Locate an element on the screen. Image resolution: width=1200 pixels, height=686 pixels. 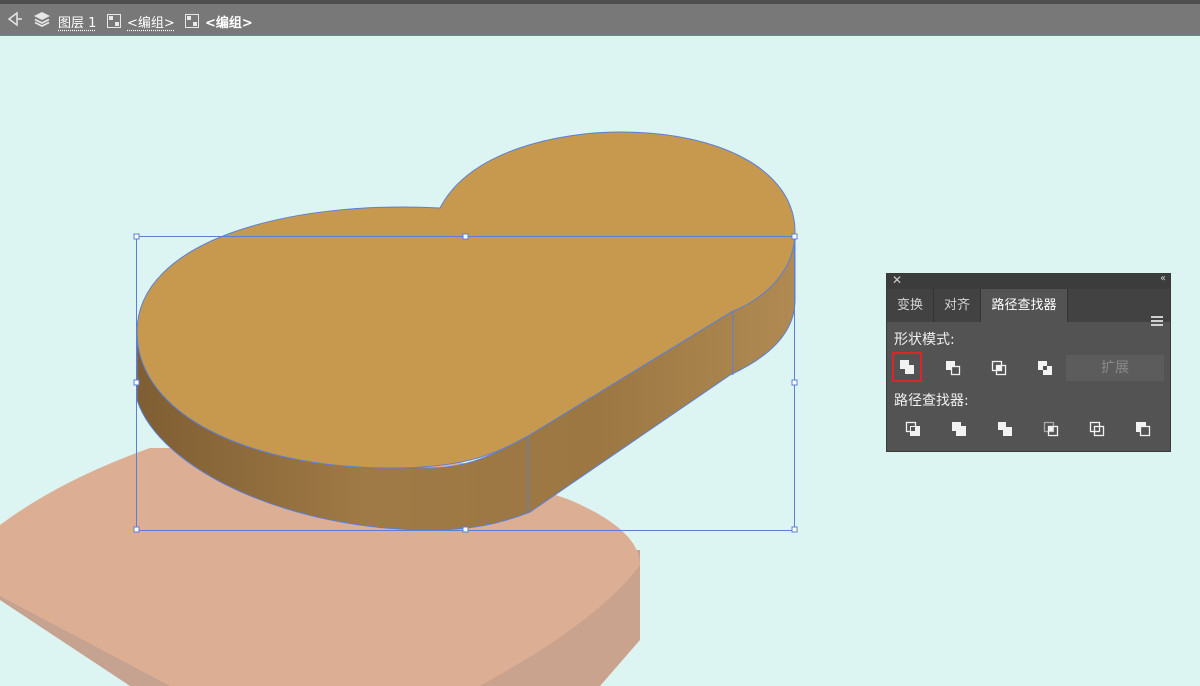
trim-icon is located at coordinates (959, 429).